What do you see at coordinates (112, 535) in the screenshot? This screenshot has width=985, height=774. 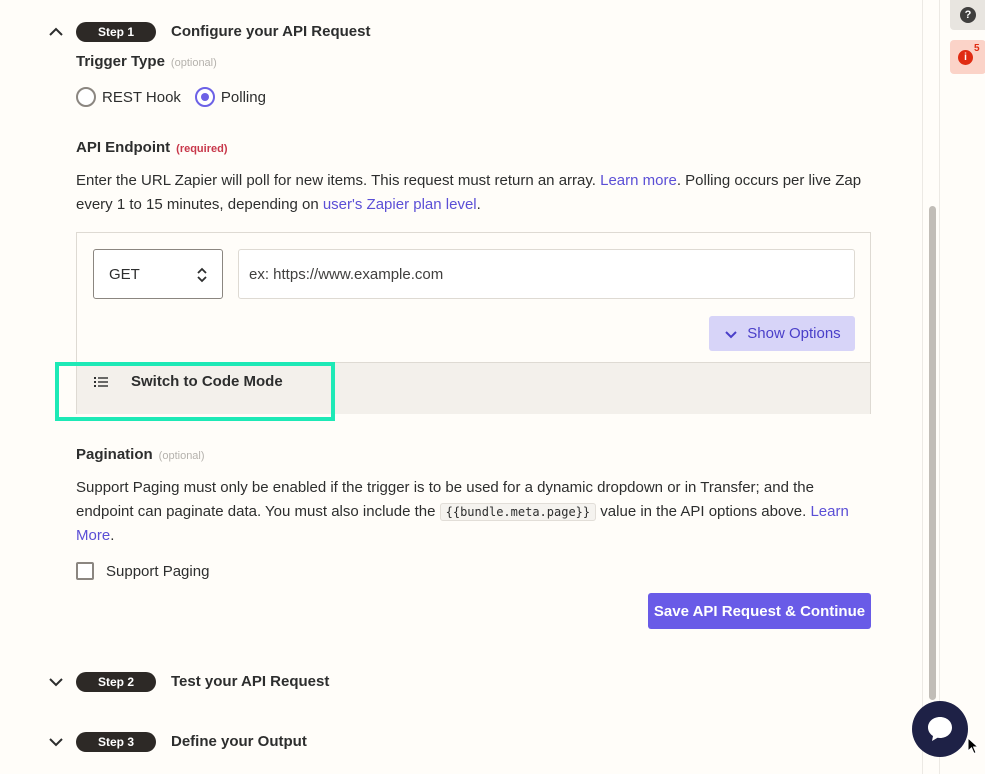 I see `pagination-desc-end: .` at bounding box center [112, 535].